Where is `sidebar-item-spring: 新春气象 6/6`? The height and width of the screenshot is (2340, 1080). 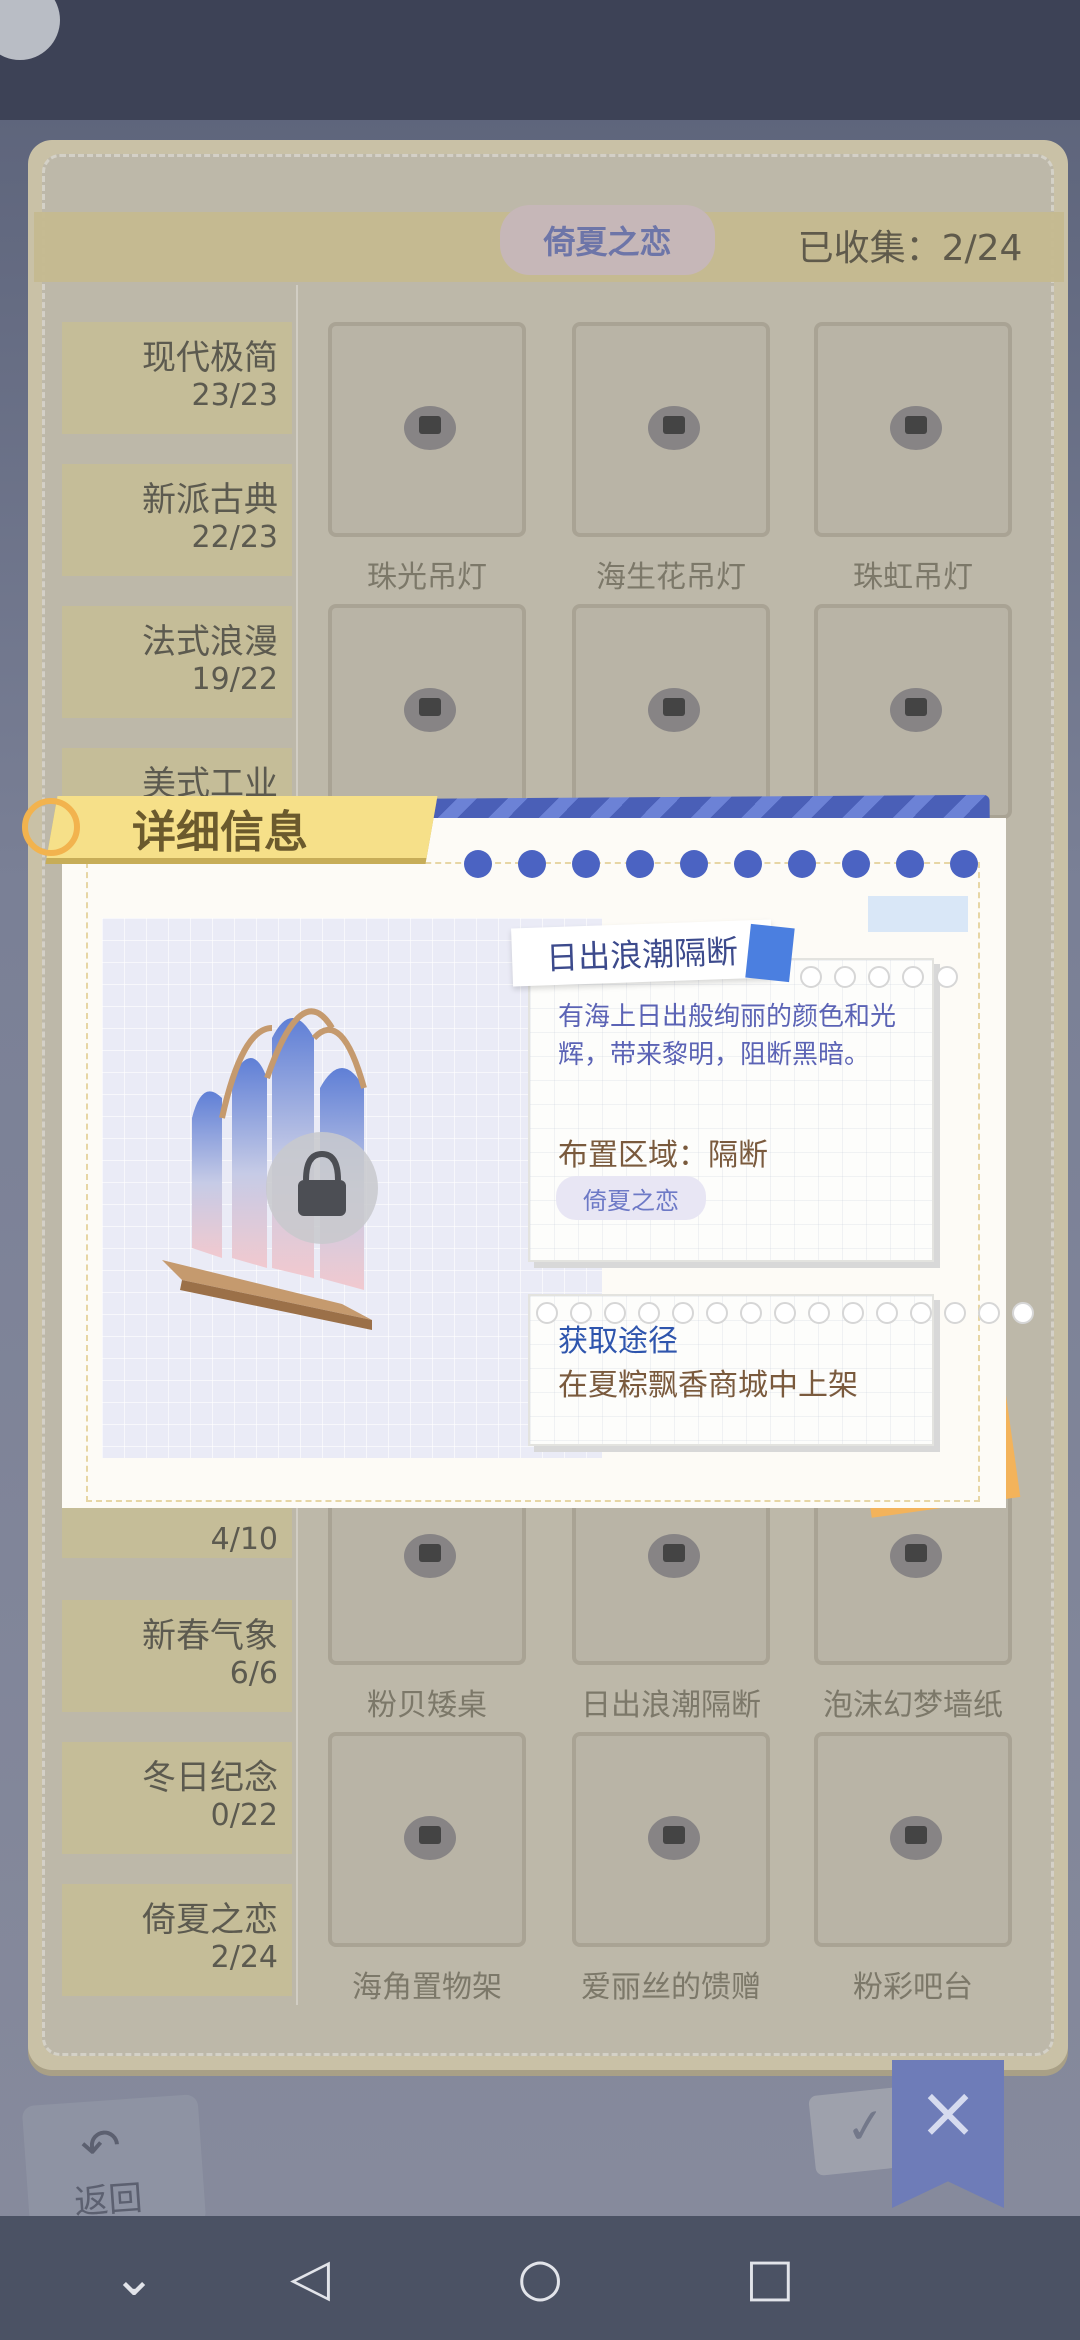
sidebar-item-spring: 新春气象 6/6 is located at coordinates (177, 1656).